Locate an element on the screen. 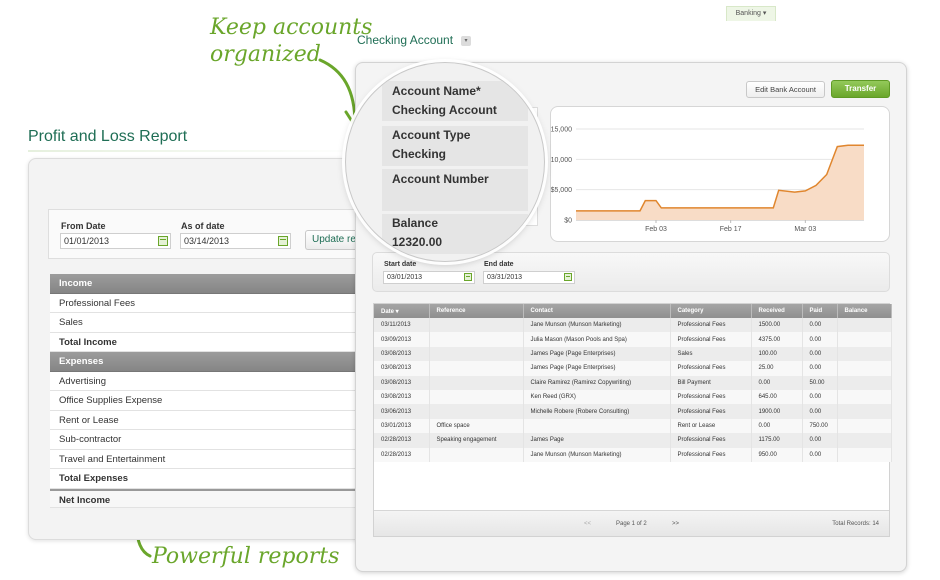 The image size is (940, 580). annotation-top-line2: organized is located at coordinates (265, 54).